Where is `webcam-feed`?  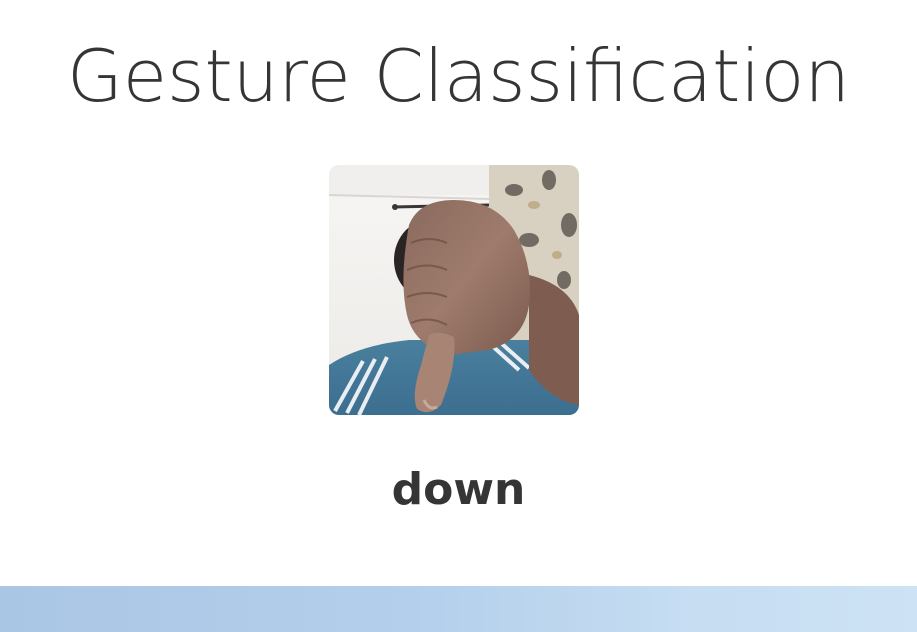
webcam-feed is located at coordinates (454, 290).